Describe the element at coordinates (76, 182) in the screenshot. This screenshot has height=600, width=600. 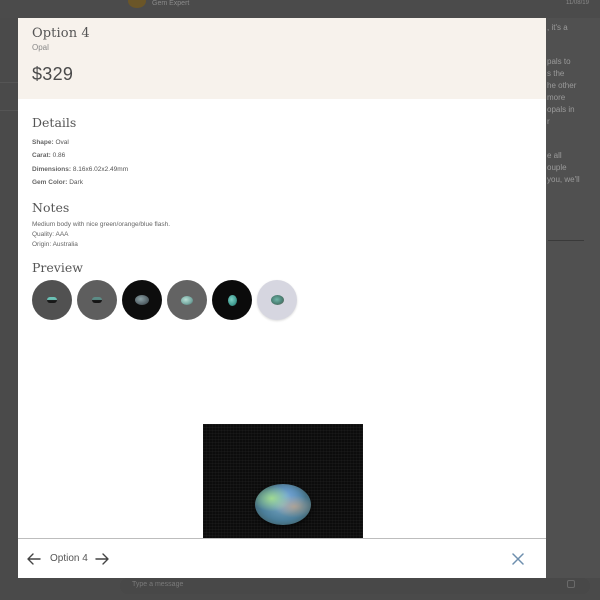
I see `detail-value: Dark` at that location.